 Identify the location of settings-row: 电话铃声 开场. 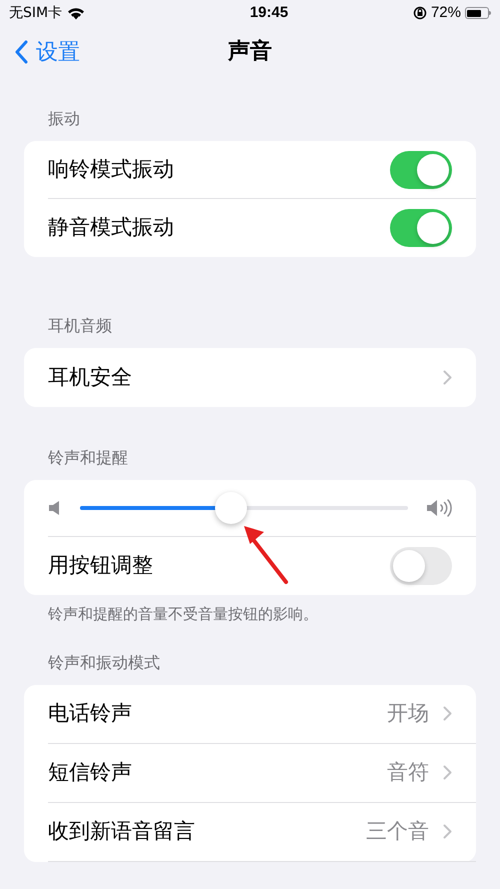
(262, 714).